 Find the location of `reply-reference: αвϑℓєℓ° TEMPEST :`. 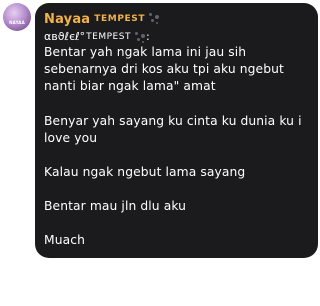

reply-reference: αвϑℓєℓ° TEMPEST : is located at coordinates (177, 37).